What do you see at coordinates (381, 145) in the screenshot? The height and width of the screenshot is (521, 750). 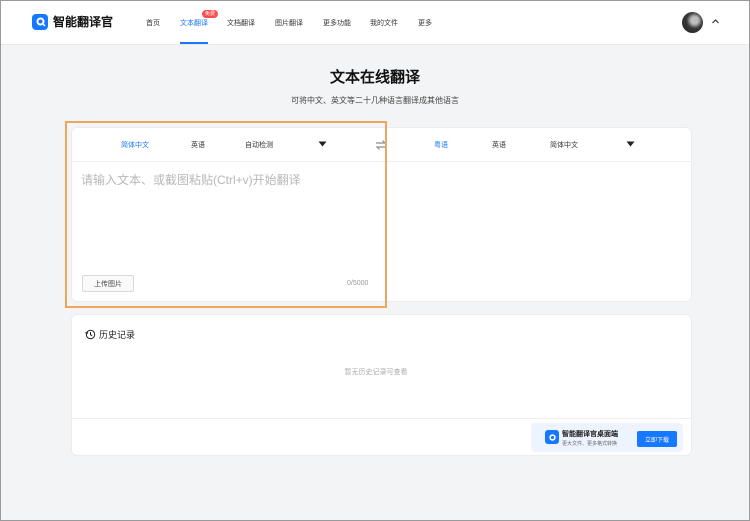 I see `swap-icon` at bounding box center [381, 145].